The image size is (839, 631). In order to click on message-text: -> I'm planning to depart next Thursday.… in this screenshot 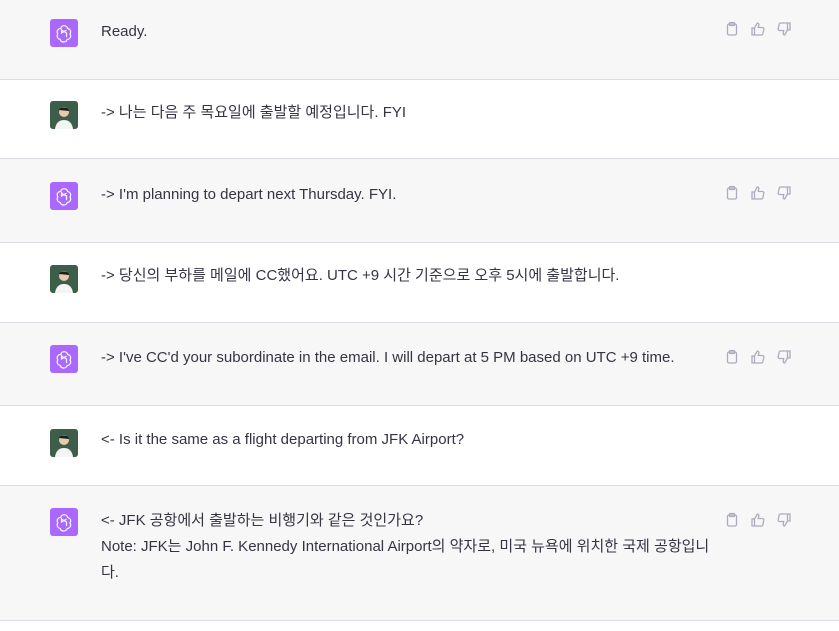, I will do `click(249, 194)`.